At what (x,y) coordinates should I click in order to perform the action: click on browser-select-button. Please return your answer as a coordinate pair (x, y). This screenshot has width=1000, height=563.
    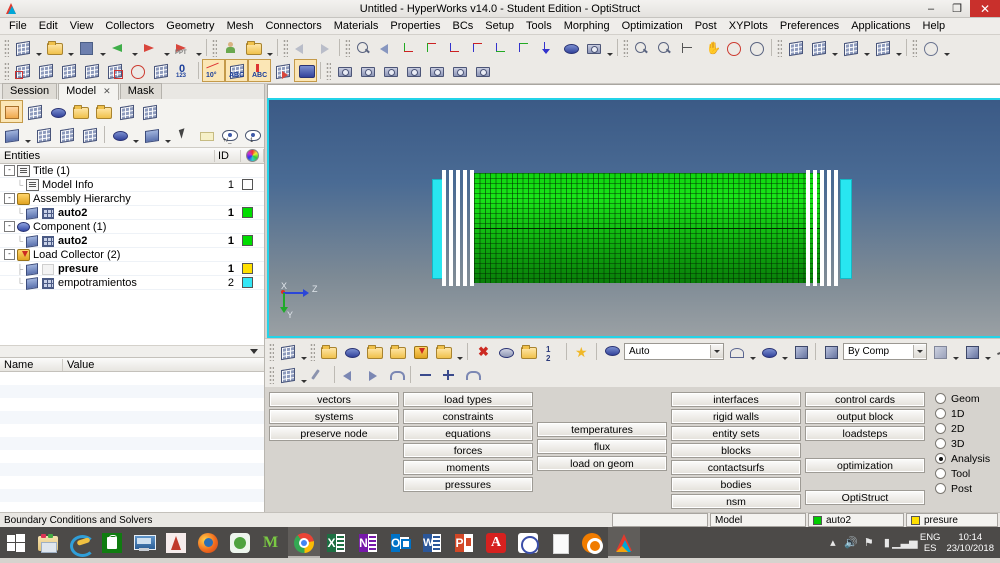
    Looking at the image, I should click on (183, 134).